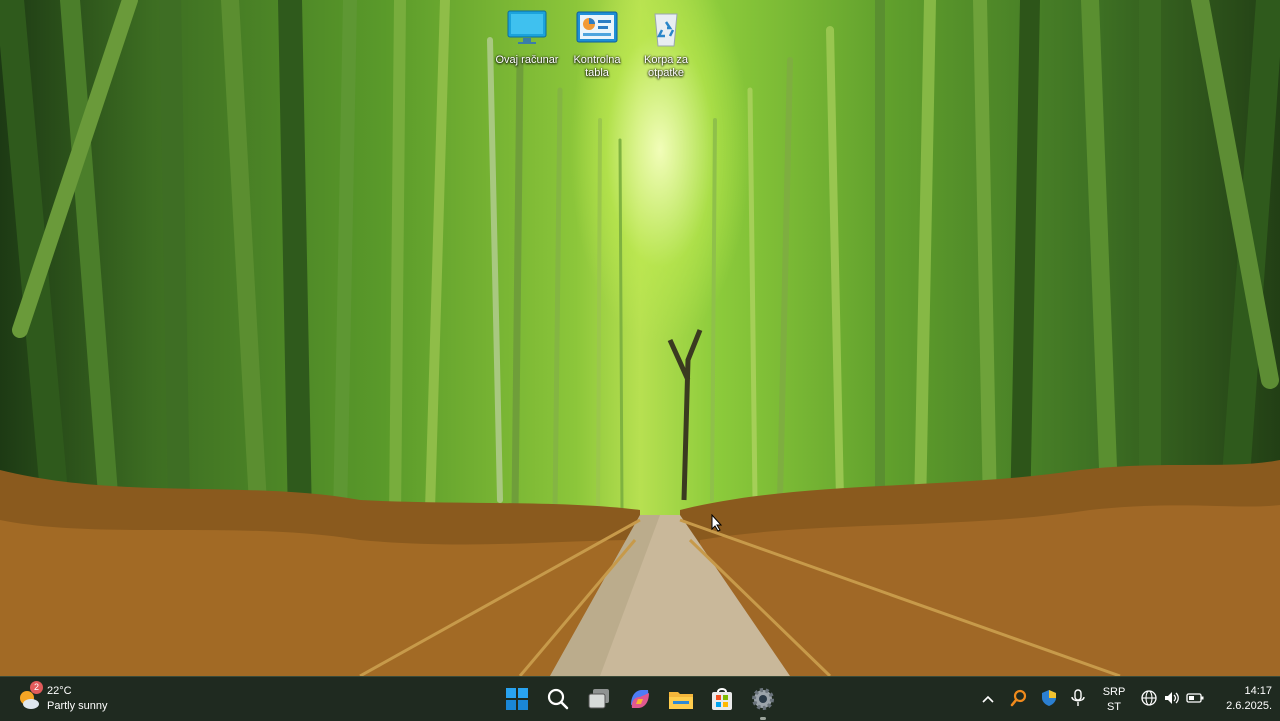 The height and width of the screenshot is (721, 1280). I want to click on desktop-icon-this-pc: Ovaj računar, so click(527, 37).